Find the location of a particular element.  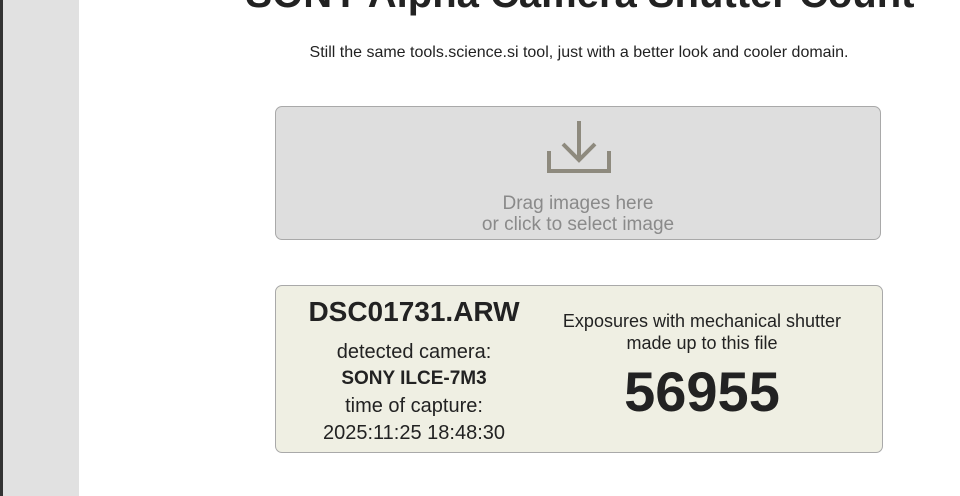

exposures-label-line2: made up to this file is located at coordinates (702, 343).